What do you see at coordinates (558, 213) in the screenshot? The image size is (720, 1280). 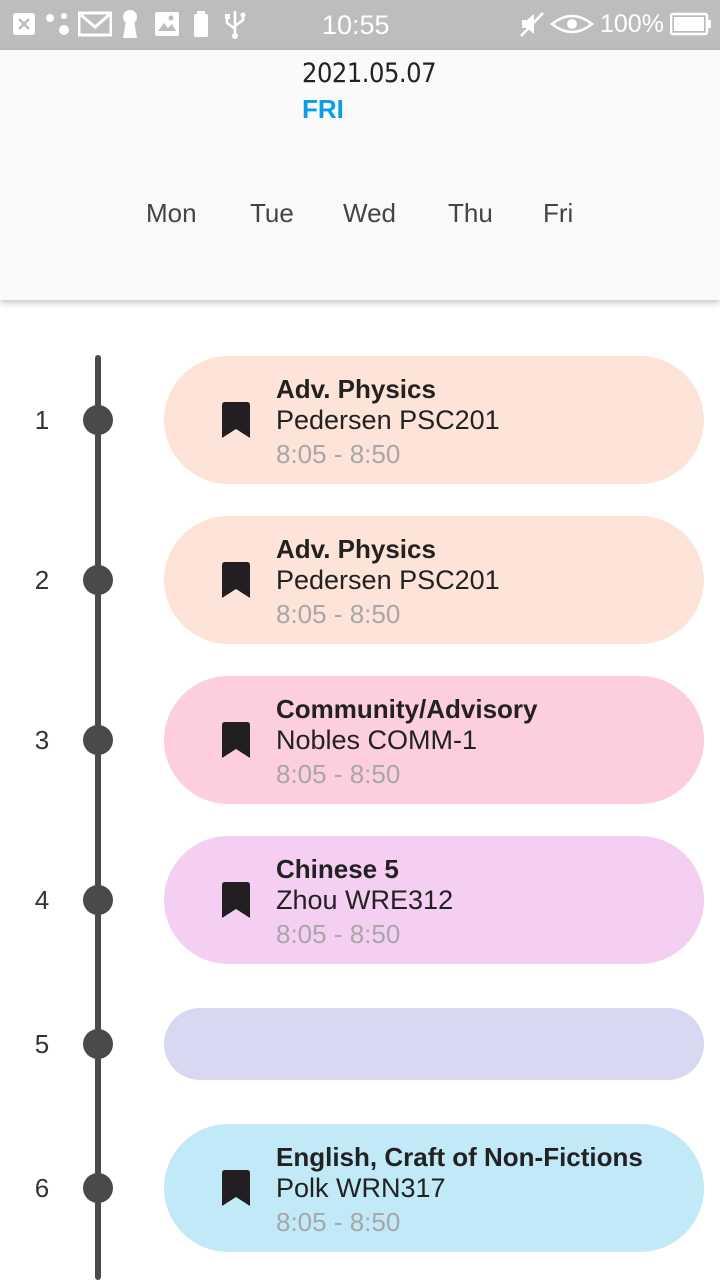 I see `weekday-tab-fri: Fri` at bounding box center [558, 213].